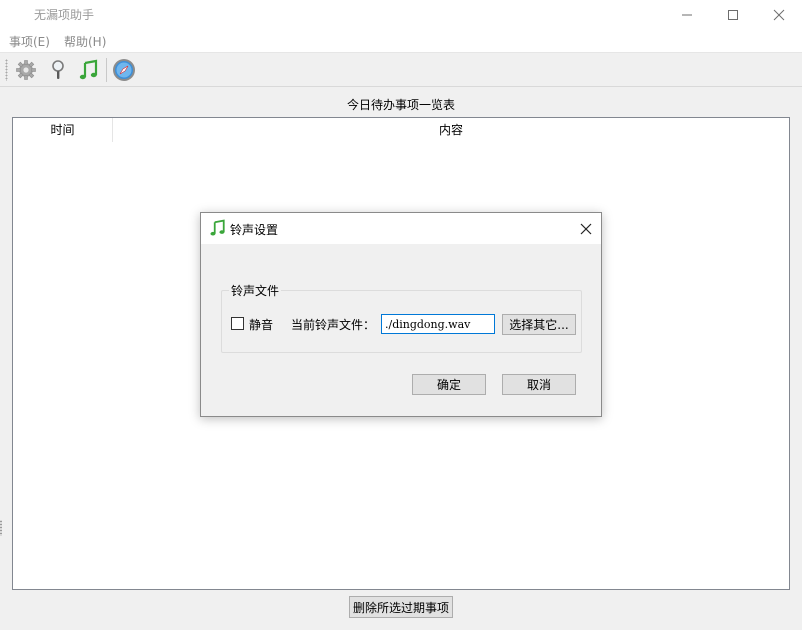 The height and width of the screenshot is (630, 802). I want to click on ringtone-button, so click(89, 70).